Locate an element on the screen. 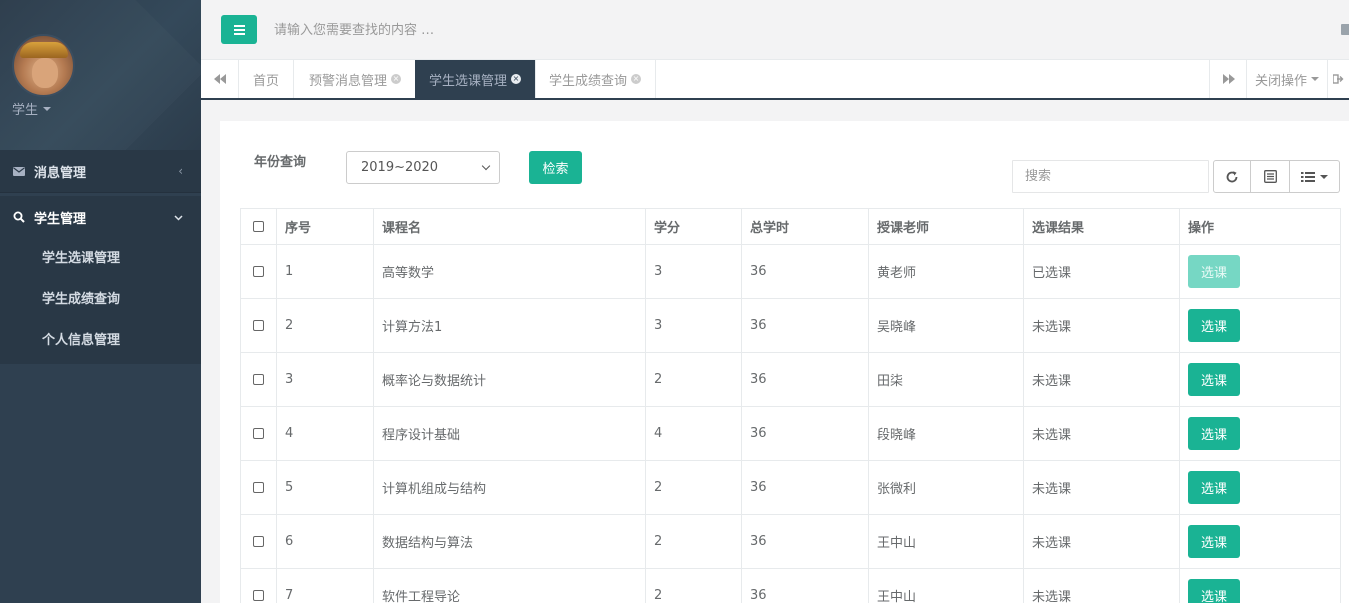 This screenshot has width=1349, height=603. cell-teacher: 吴晓峰 is located at coordinates (946, 325).